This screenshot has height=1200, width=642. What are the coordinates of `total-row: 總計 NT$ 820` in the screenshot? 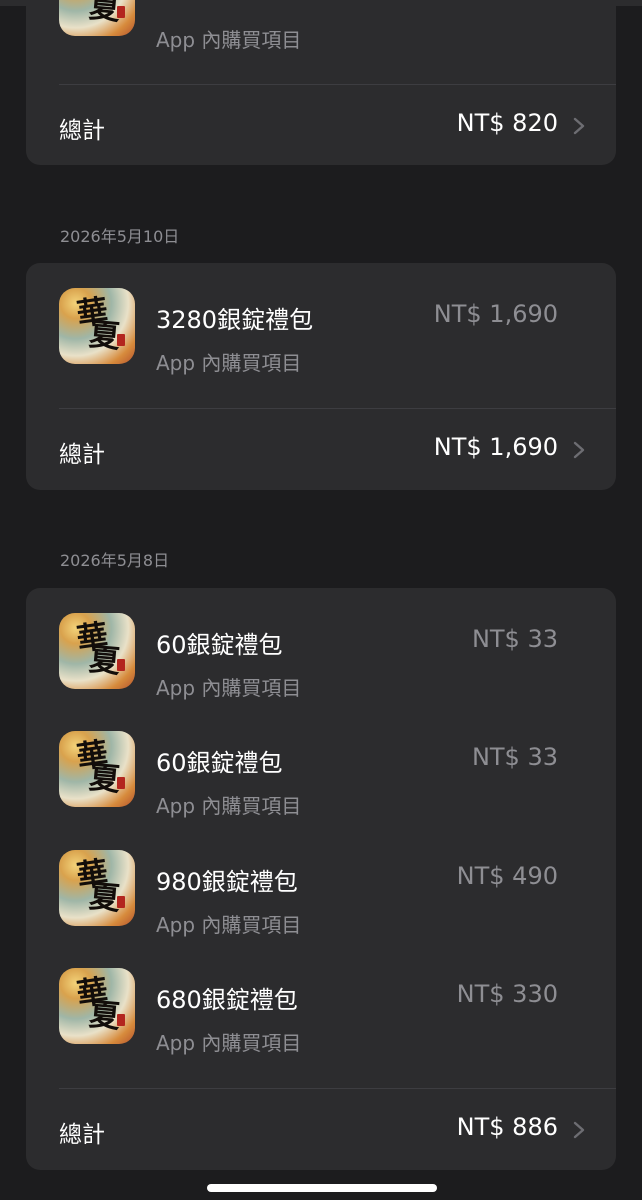 It's located at (321, 125).